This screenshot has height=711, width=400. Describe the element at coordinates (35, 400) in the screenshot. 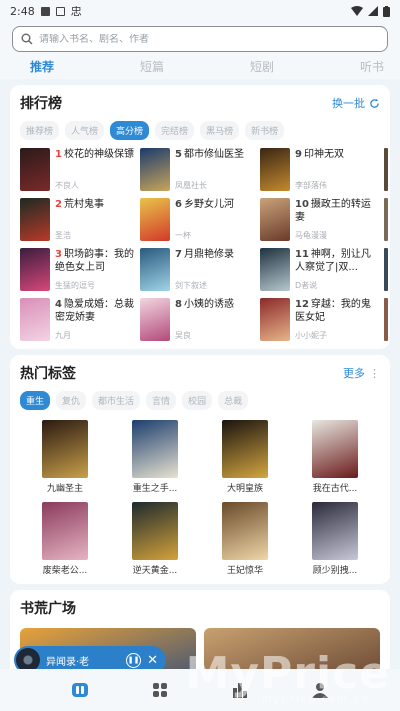

I see `tag-chip: 重生` at that location.